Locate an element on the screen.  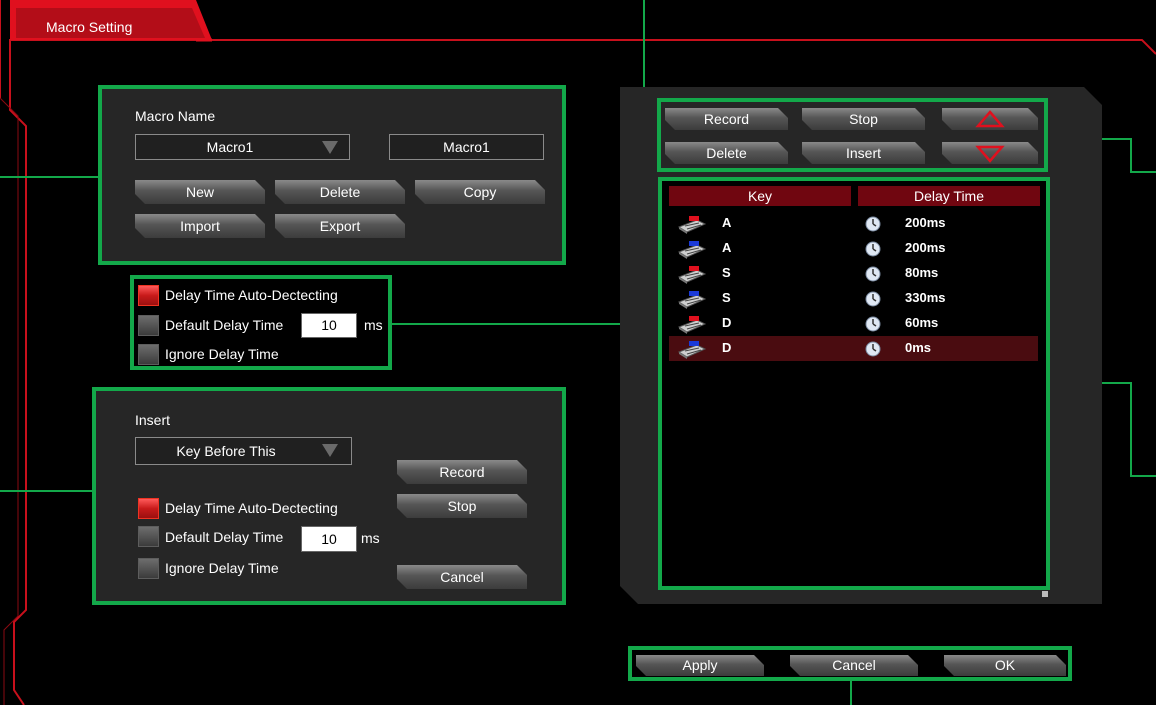
insert-ignore-delay-label: Ignore Delay Time is located at coordinates (222, 568).